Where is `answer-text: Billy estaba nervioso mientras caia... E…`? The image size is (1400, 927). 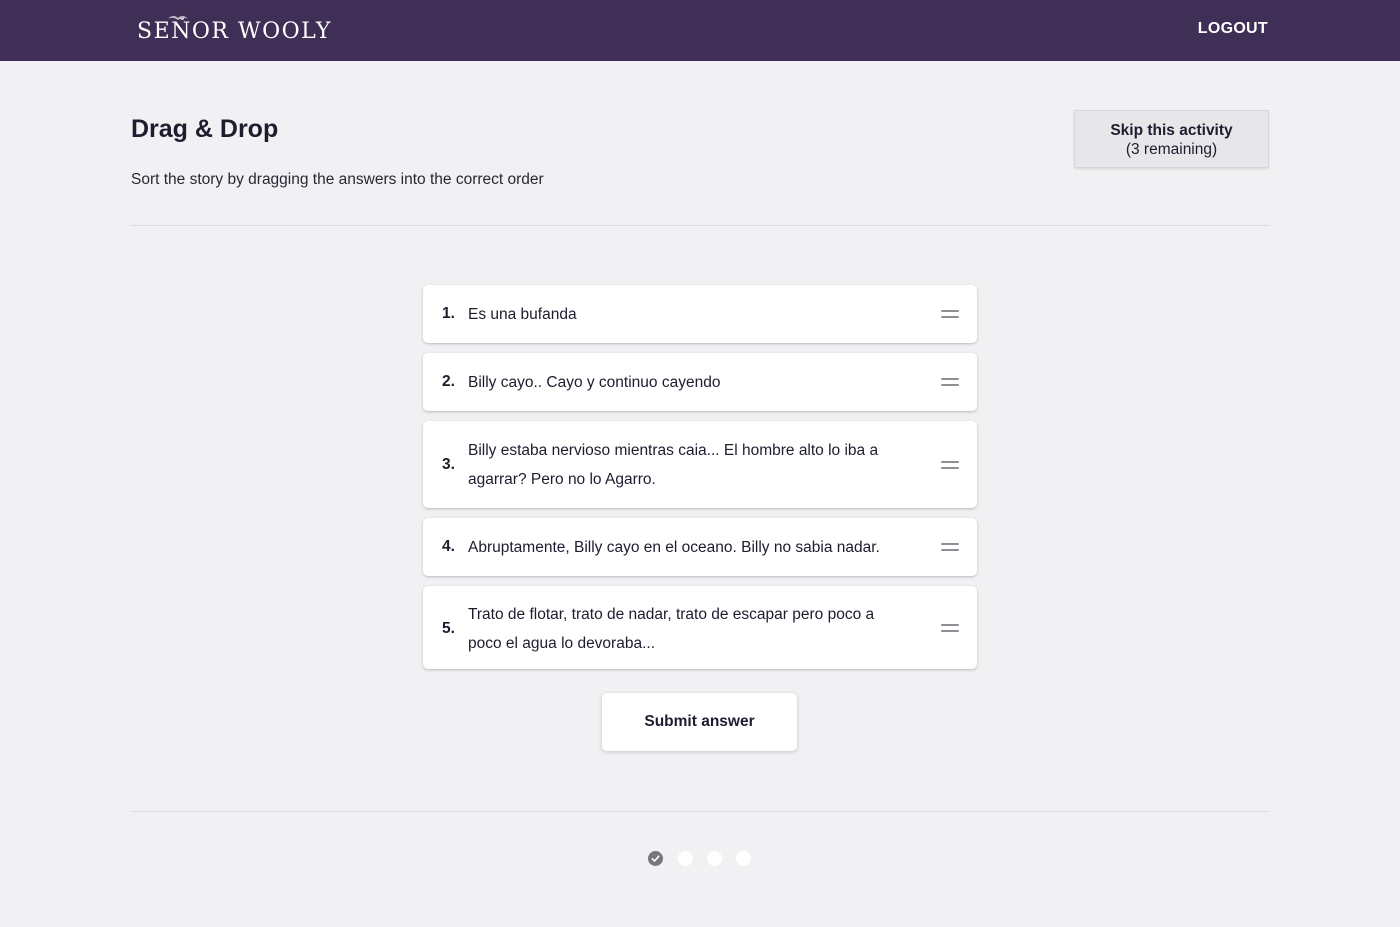
answer-text: Billy estaba nervioso mientras caia... E… is located at coordinates (673, 465).